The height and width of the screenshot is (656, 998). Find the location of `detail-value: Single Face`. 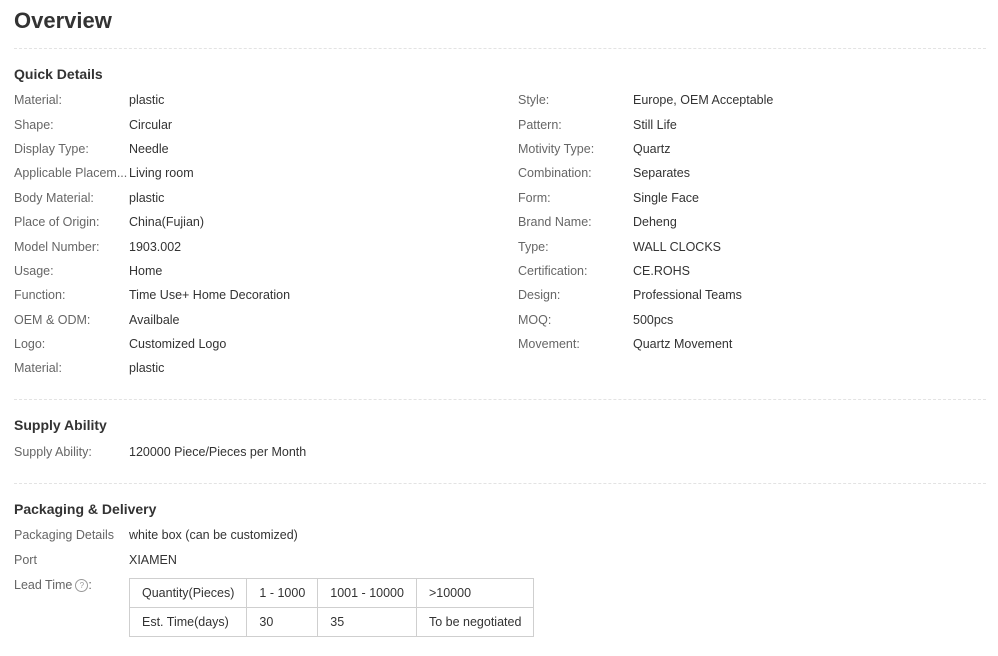

detail-value: Single Face is located at coordinates (666, 198).